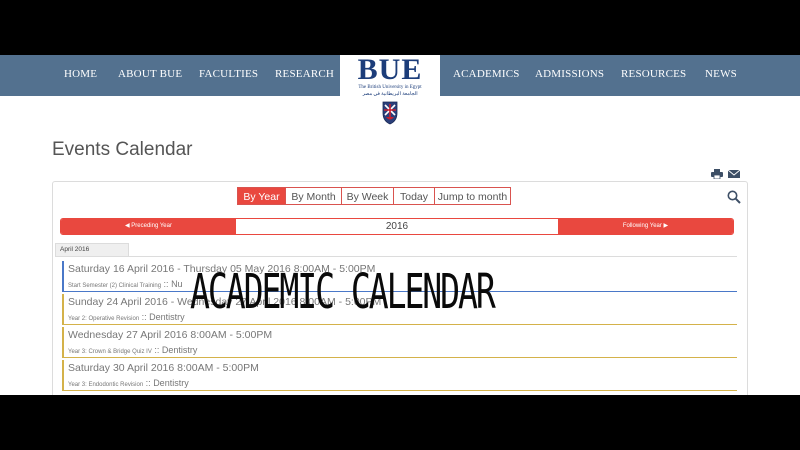 The height and width of the screenshot is (450, 800). I want to click on month-header: April 2016, so click(92, 250).